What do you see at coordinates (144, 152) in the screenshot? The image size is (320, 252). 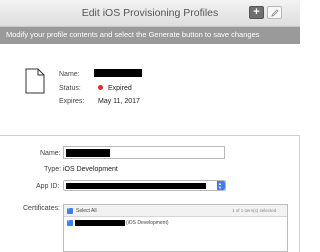 I see `name-input` at bounding box center [144, 152].